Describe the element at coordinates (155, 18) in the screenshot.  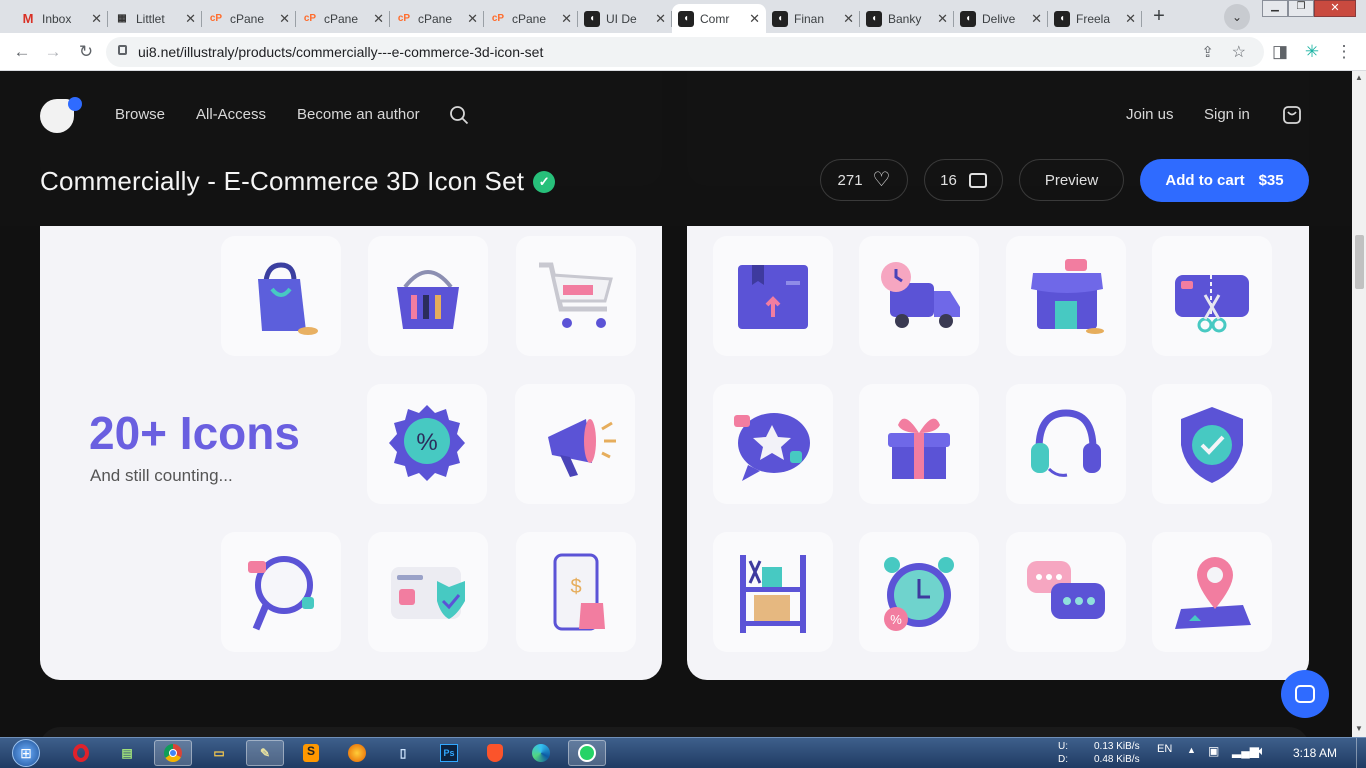
I see `tab-1: ▦ Littlet ✕` at that location.